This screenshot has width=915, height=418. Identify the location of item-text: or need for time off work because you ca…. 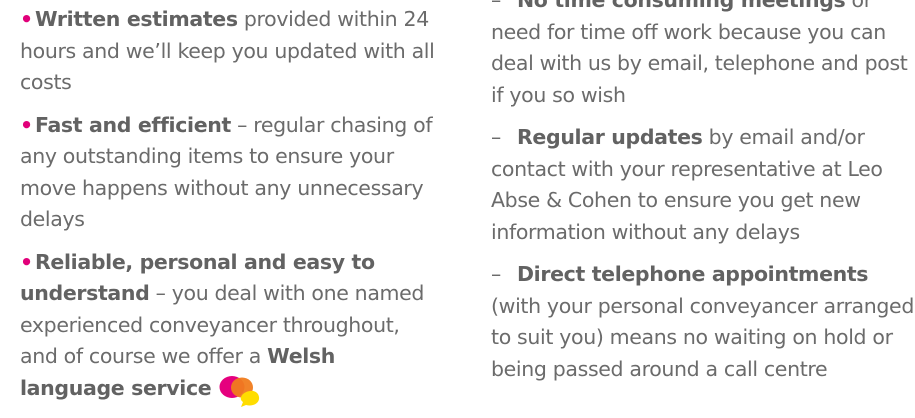
(699, 53).